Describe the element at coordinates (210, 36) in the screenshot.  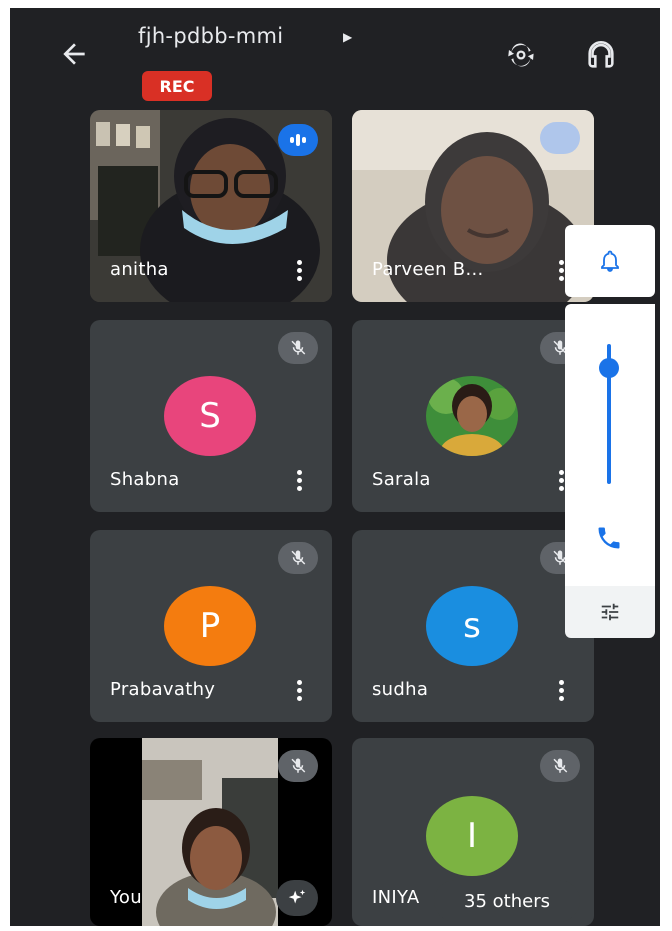
I see `meeting-code: fjh-pdbb-mmi` at that location.